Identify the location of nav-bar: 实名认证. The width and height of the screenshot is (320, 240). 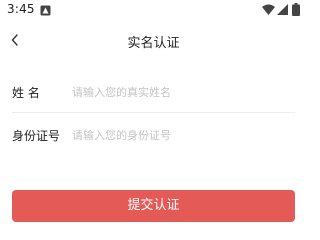
(153, 40).